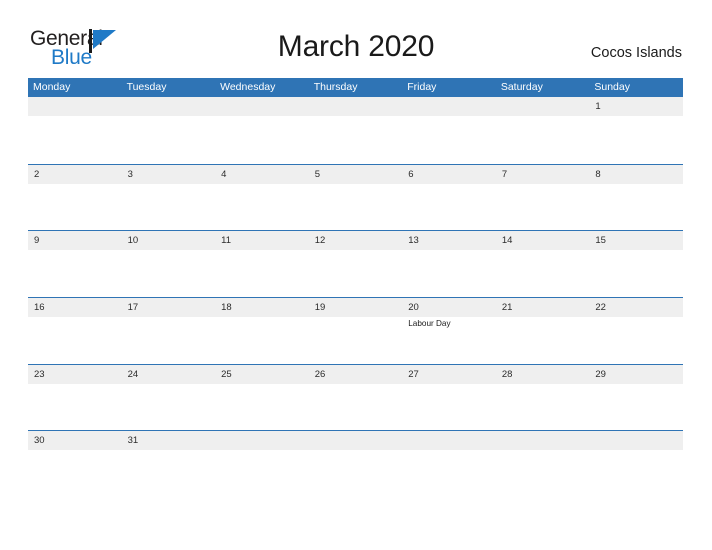 This screenshot has width=712, height=550. Describe the element at coordinates (449, 174) in the screenshot. I see `day-number: 6` at that location.